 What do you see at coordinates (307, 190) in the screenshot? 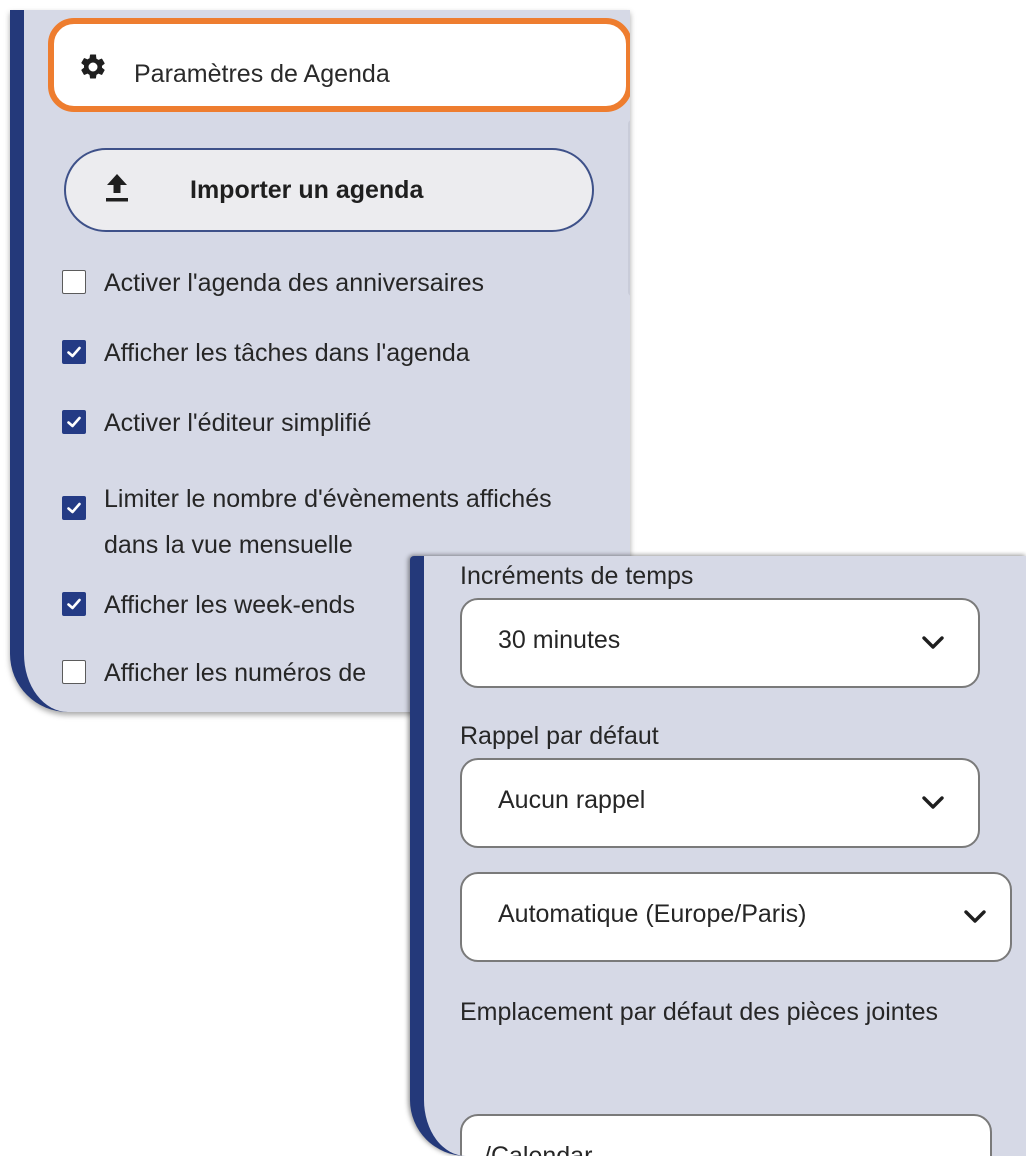
I see `import-calendar-label: Importer un agenda` at bounding box center [307, 190].